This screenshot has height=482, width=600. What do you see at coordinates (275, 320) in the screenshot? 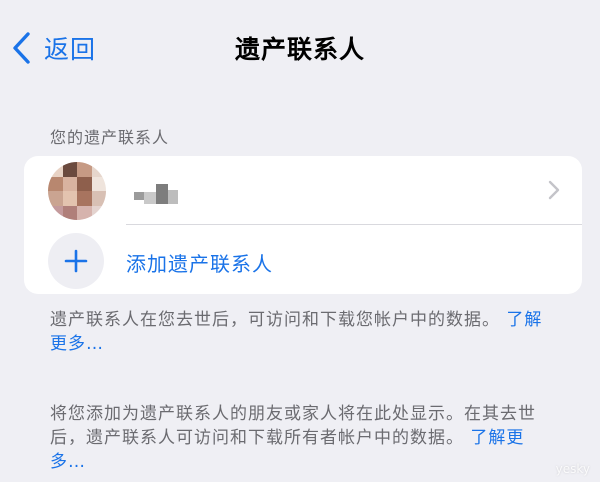
I see `footer-text-1: 遗产联系人在您去世后，可访问和下载您帐户中的数据。` at bounding box center [275, 320].